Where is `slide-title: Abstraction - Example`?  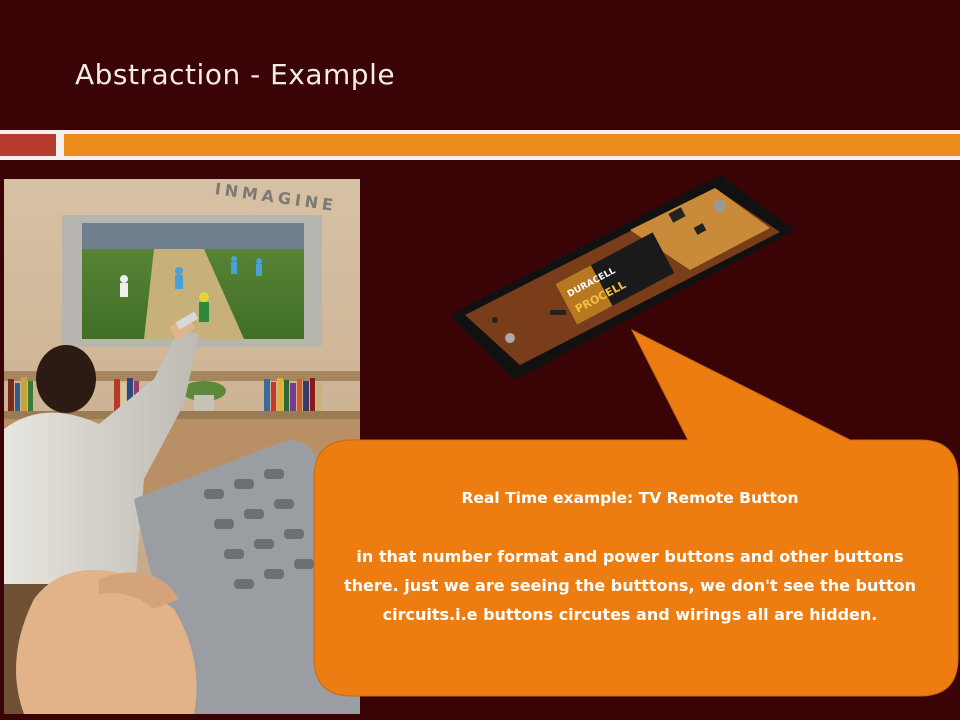
slide-title: Abstraction - Example is located at coordinates (235, 74).